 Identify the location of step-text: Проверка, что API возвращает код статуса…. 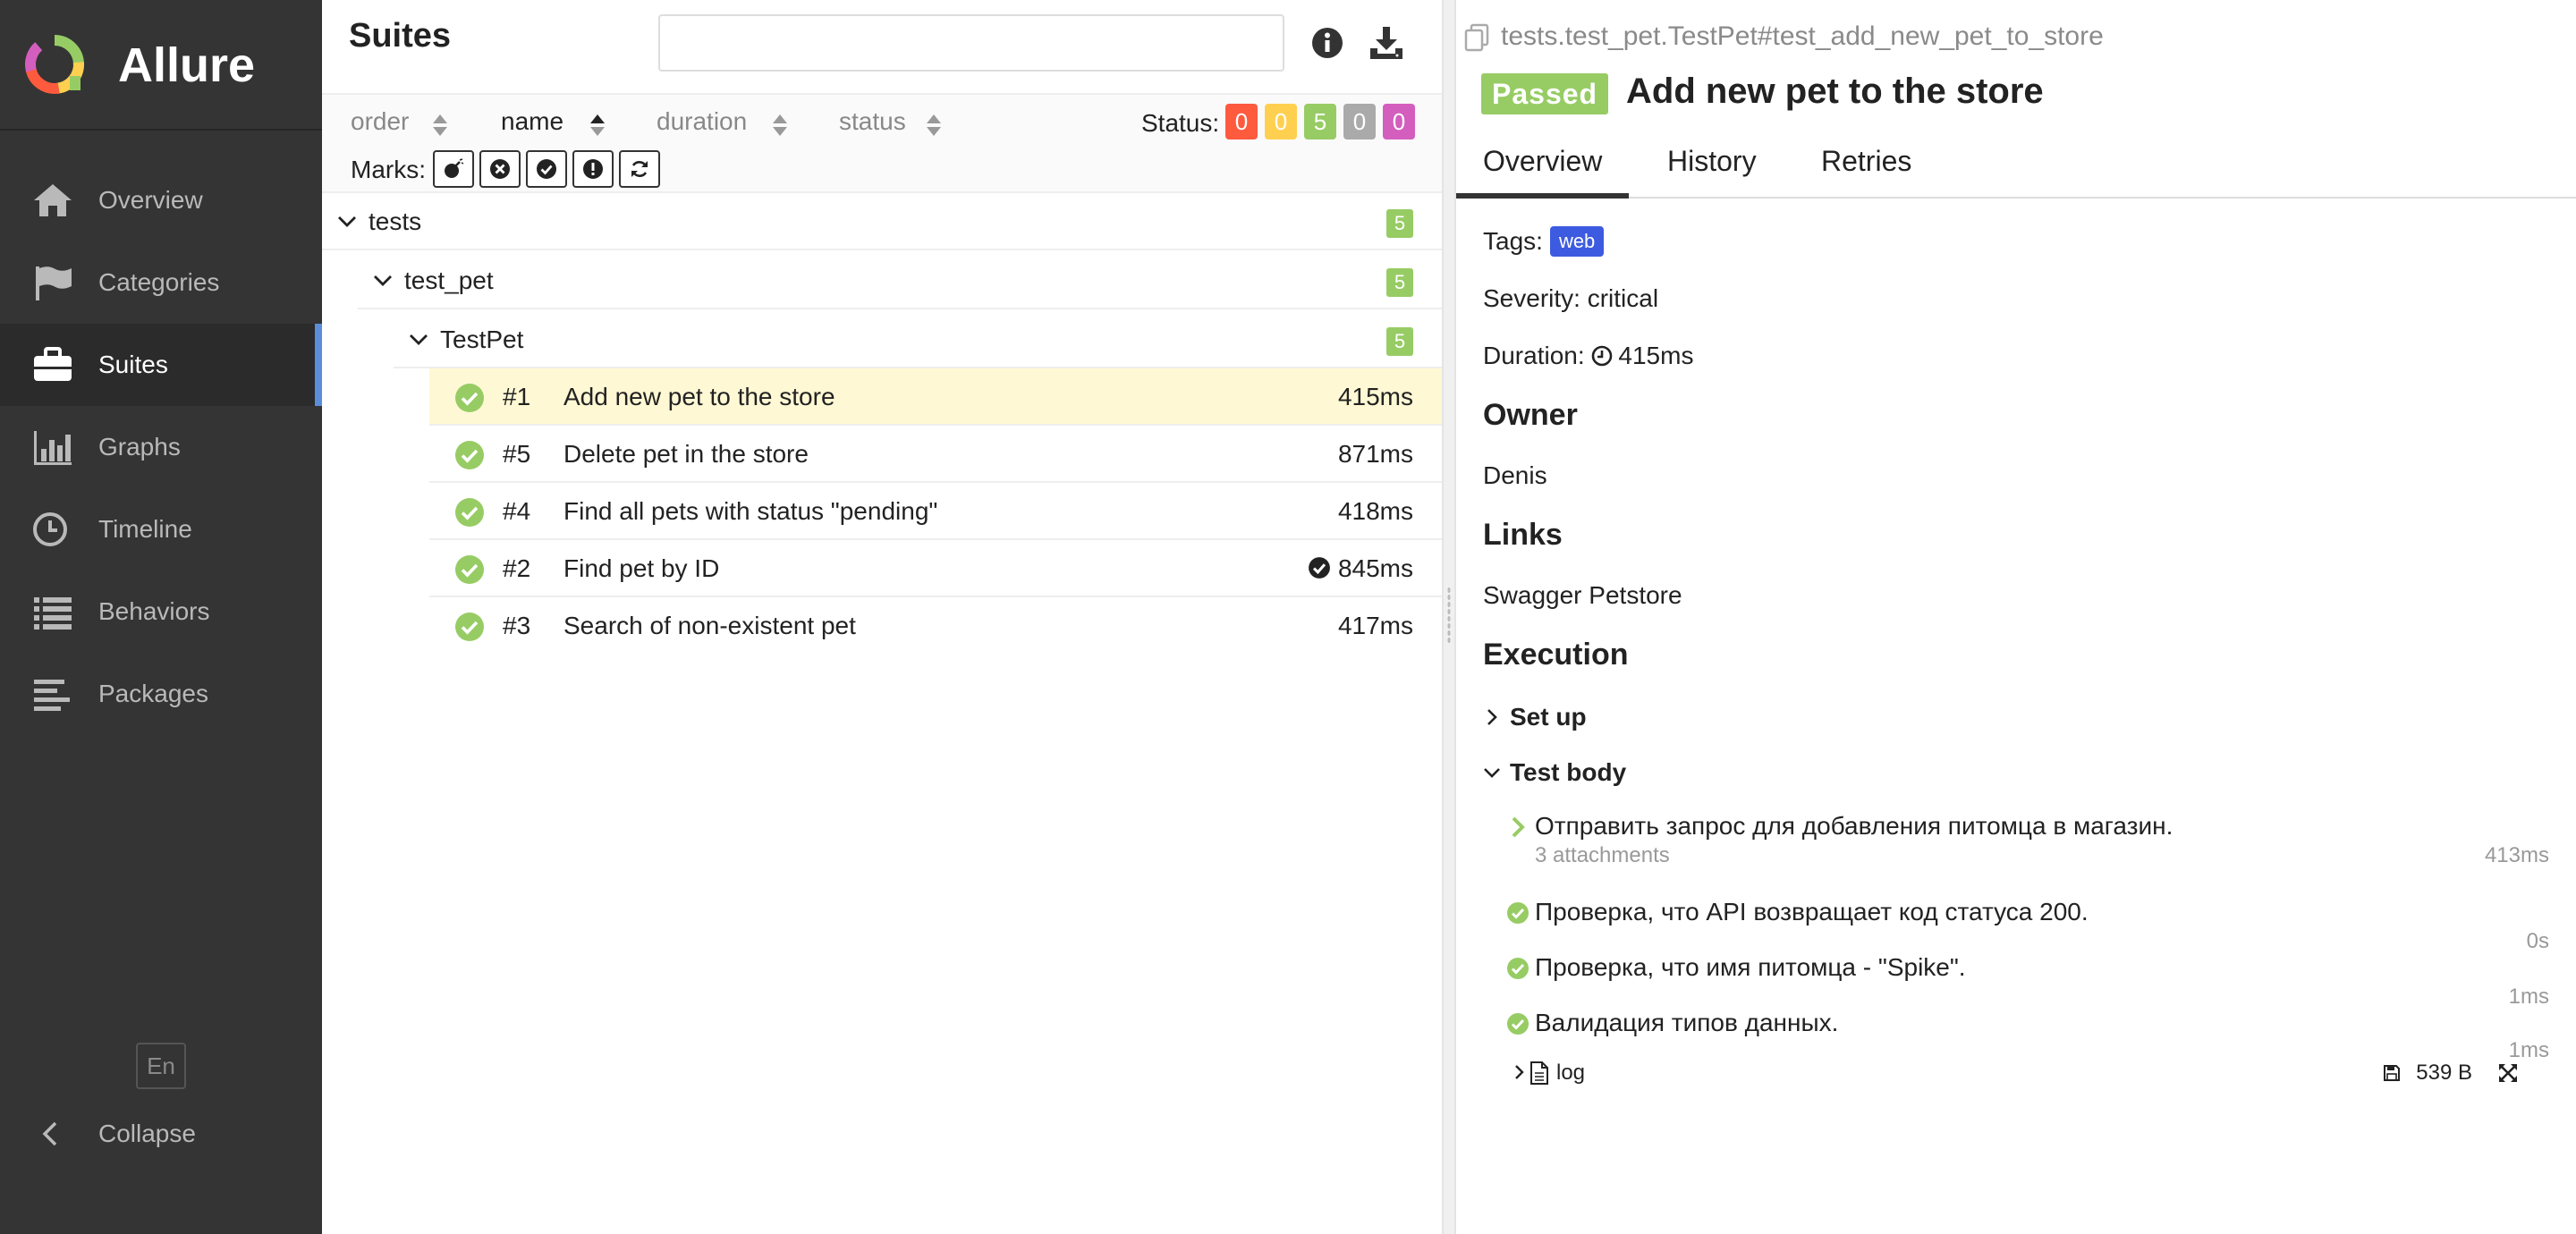
(1812, 912).